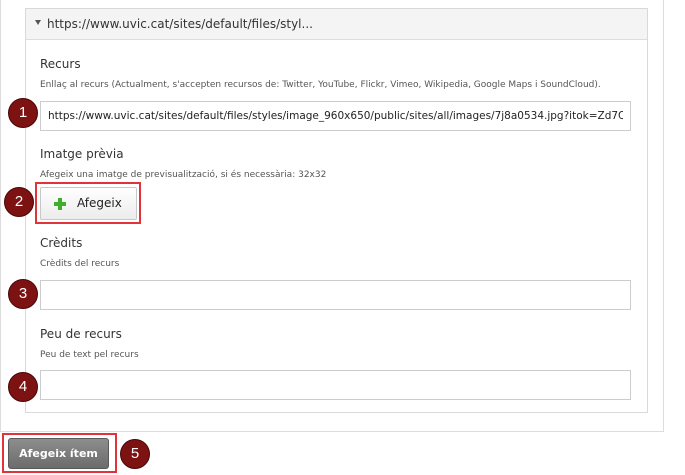 The width and height of the screenshot is (685, 475). What do you see at coordinates (58, 453) in the screenshot?
I see `add-item-button: Afegeix ítem` at bounding box center [58, 453].